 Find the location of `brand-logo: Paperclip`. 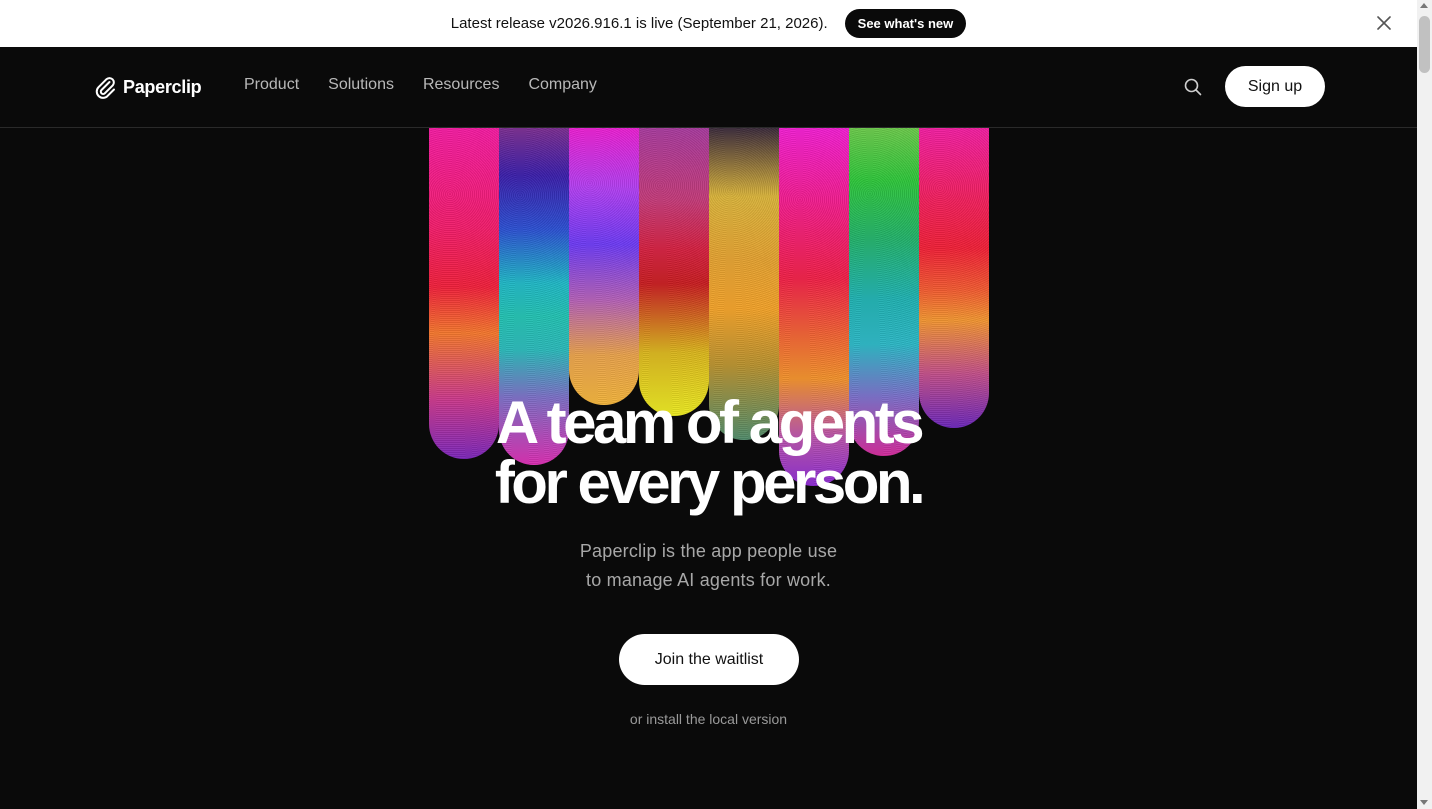

brand-logo: Paperclip is located at coordinates (148, 87).